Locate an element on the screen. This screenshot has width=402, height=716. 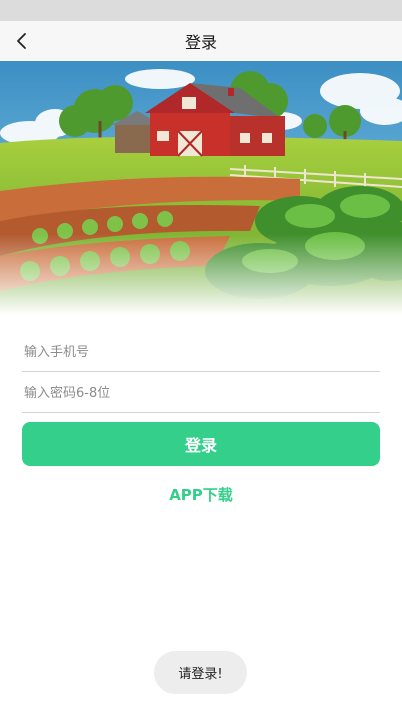
status-bar is located at coordinates (201, 10).